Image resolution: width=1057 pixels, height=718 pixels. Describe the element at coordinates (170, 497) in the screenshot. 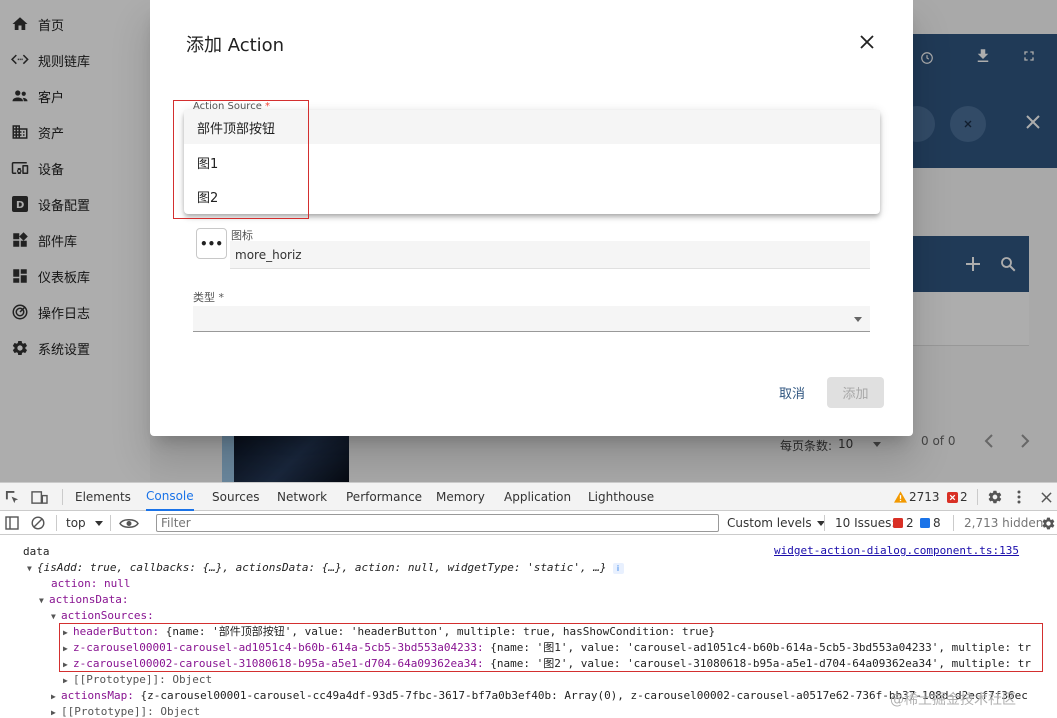

I see `tab-console: Console` at that location.